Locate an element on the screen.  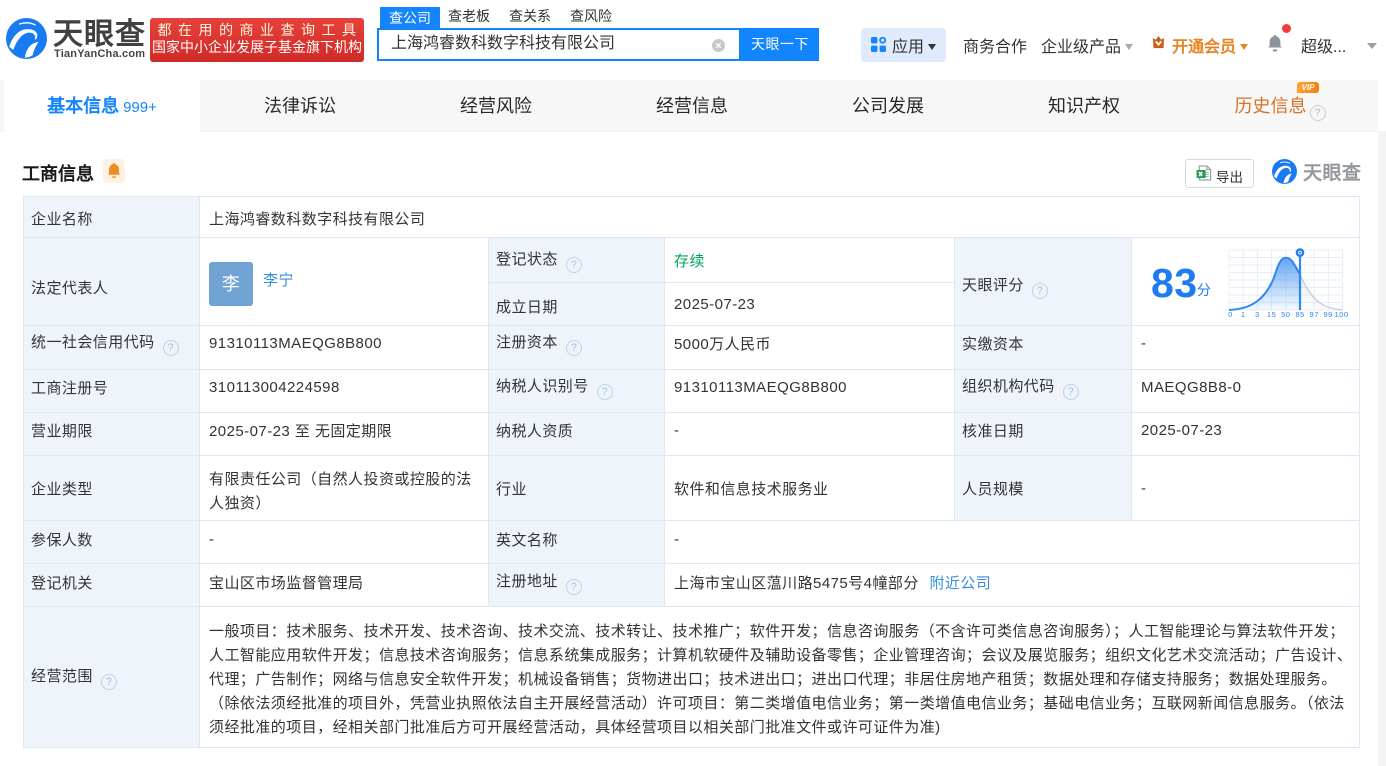
svg-text: 85 is located at coordinates (1299, 314).